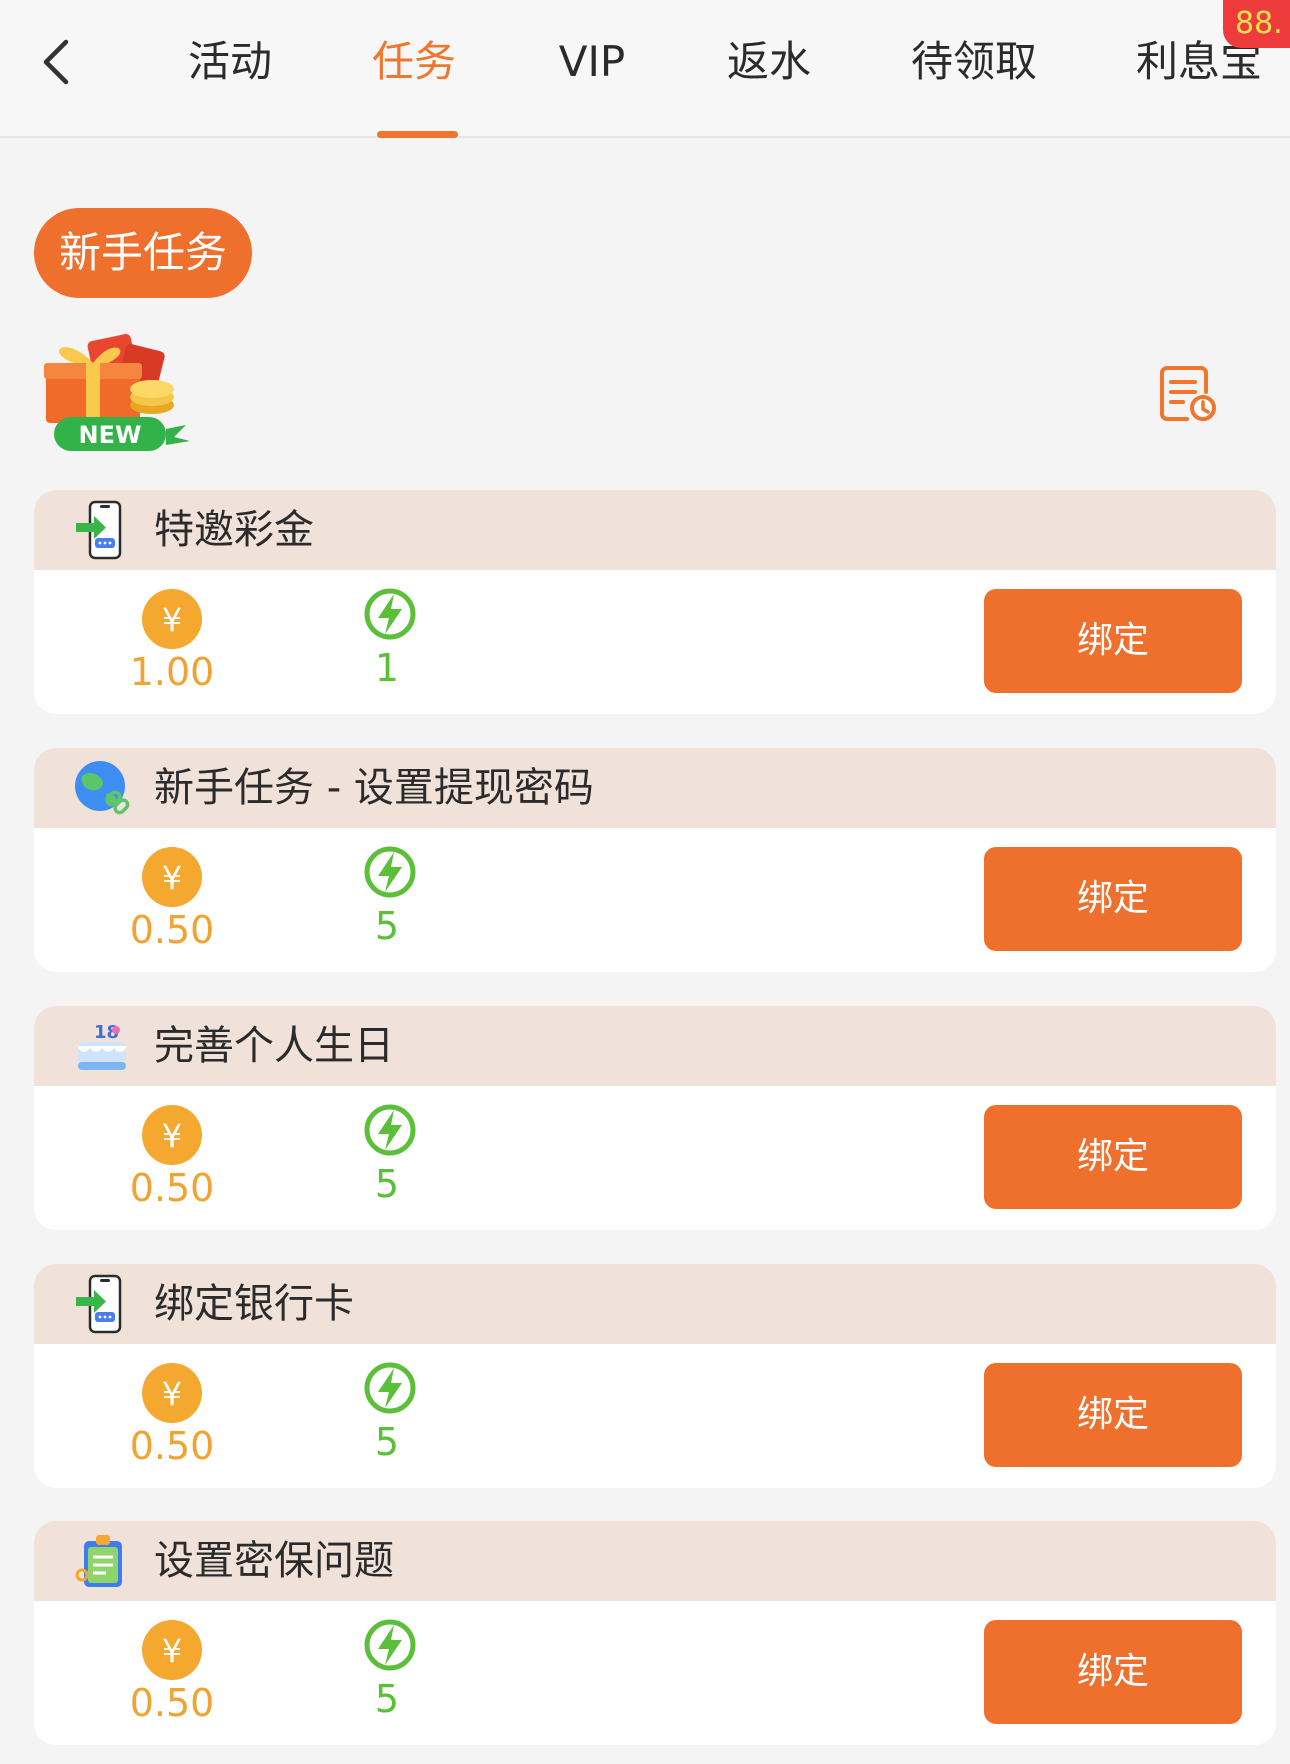 The height and width of the screenshot is (1764, 1290). I want to click on task-card: 新手任务 - 设置提现密码 ¥ 0.50 5 绑定, so click(655, 860).